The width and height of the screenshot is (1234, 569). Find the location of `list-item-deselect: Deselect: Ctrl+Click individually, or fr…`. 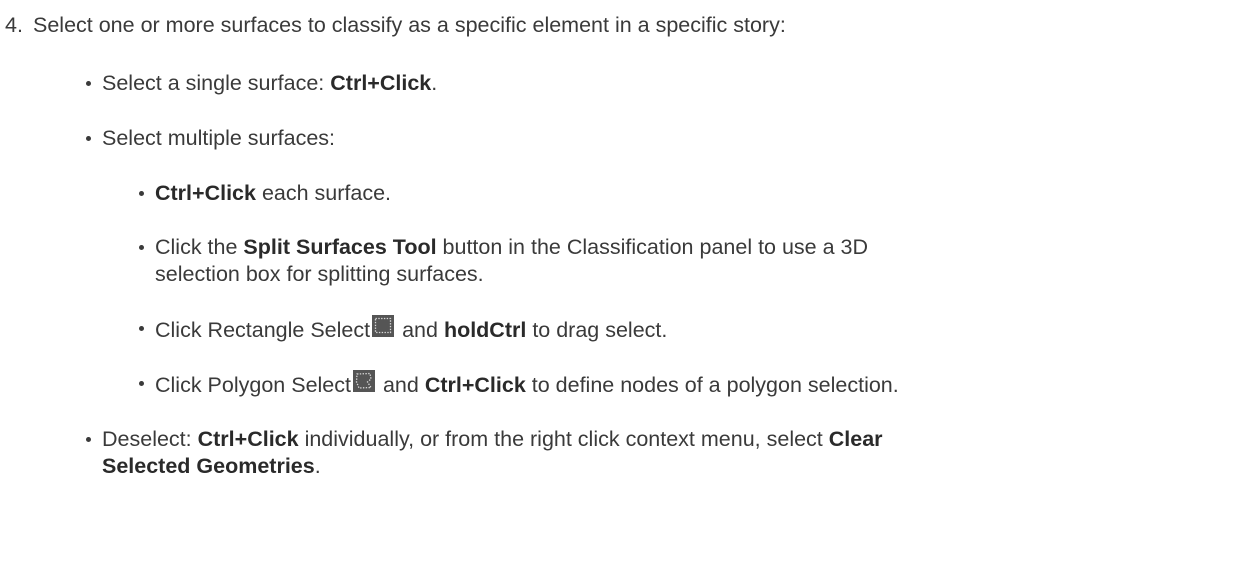

list-item-deselect: Deselect: Ctrl+Click individually, or fr… is located at coordinates (492, 439).